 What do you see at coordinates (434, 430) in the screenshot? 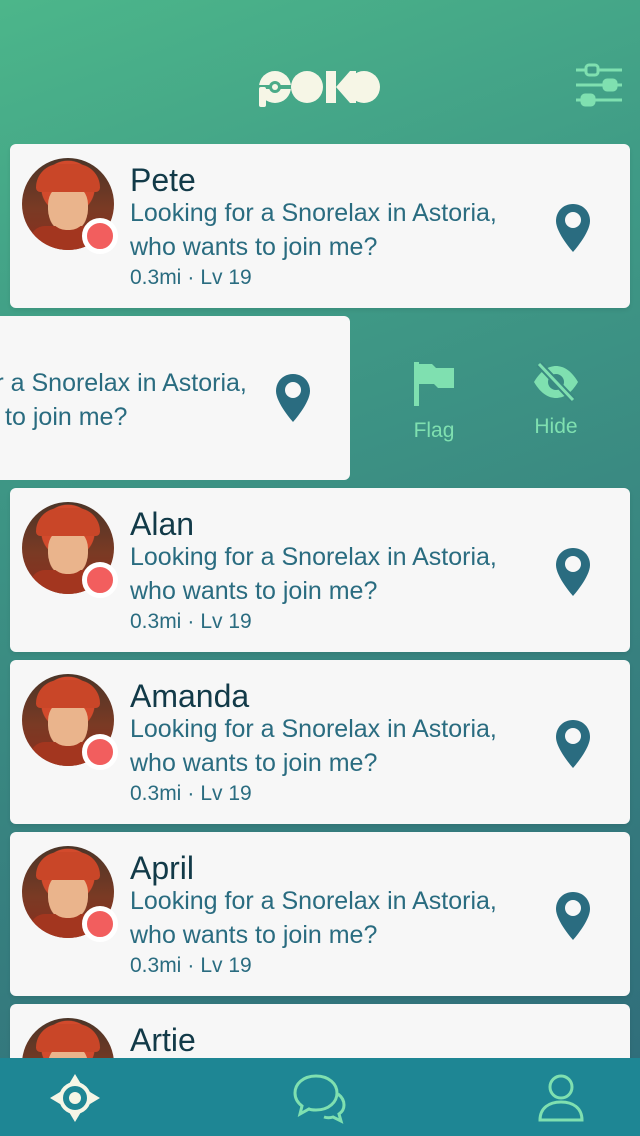
I see `flag-label: Flag` at bounding box center [434, 430].